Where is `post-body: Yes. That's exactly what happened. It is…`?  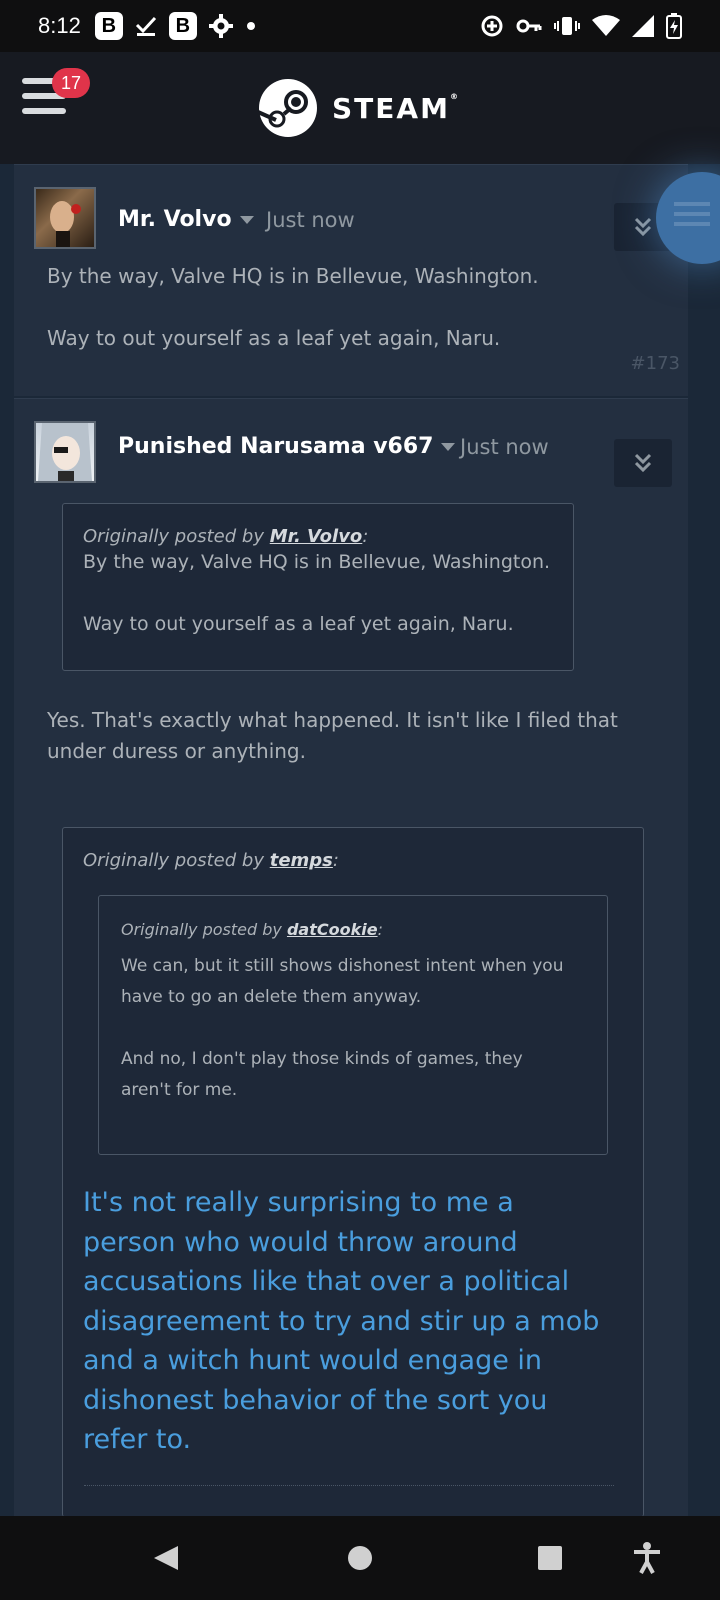 post-body: Yes. That's exactly what happened. It is… is located at coordinates (332, 736).